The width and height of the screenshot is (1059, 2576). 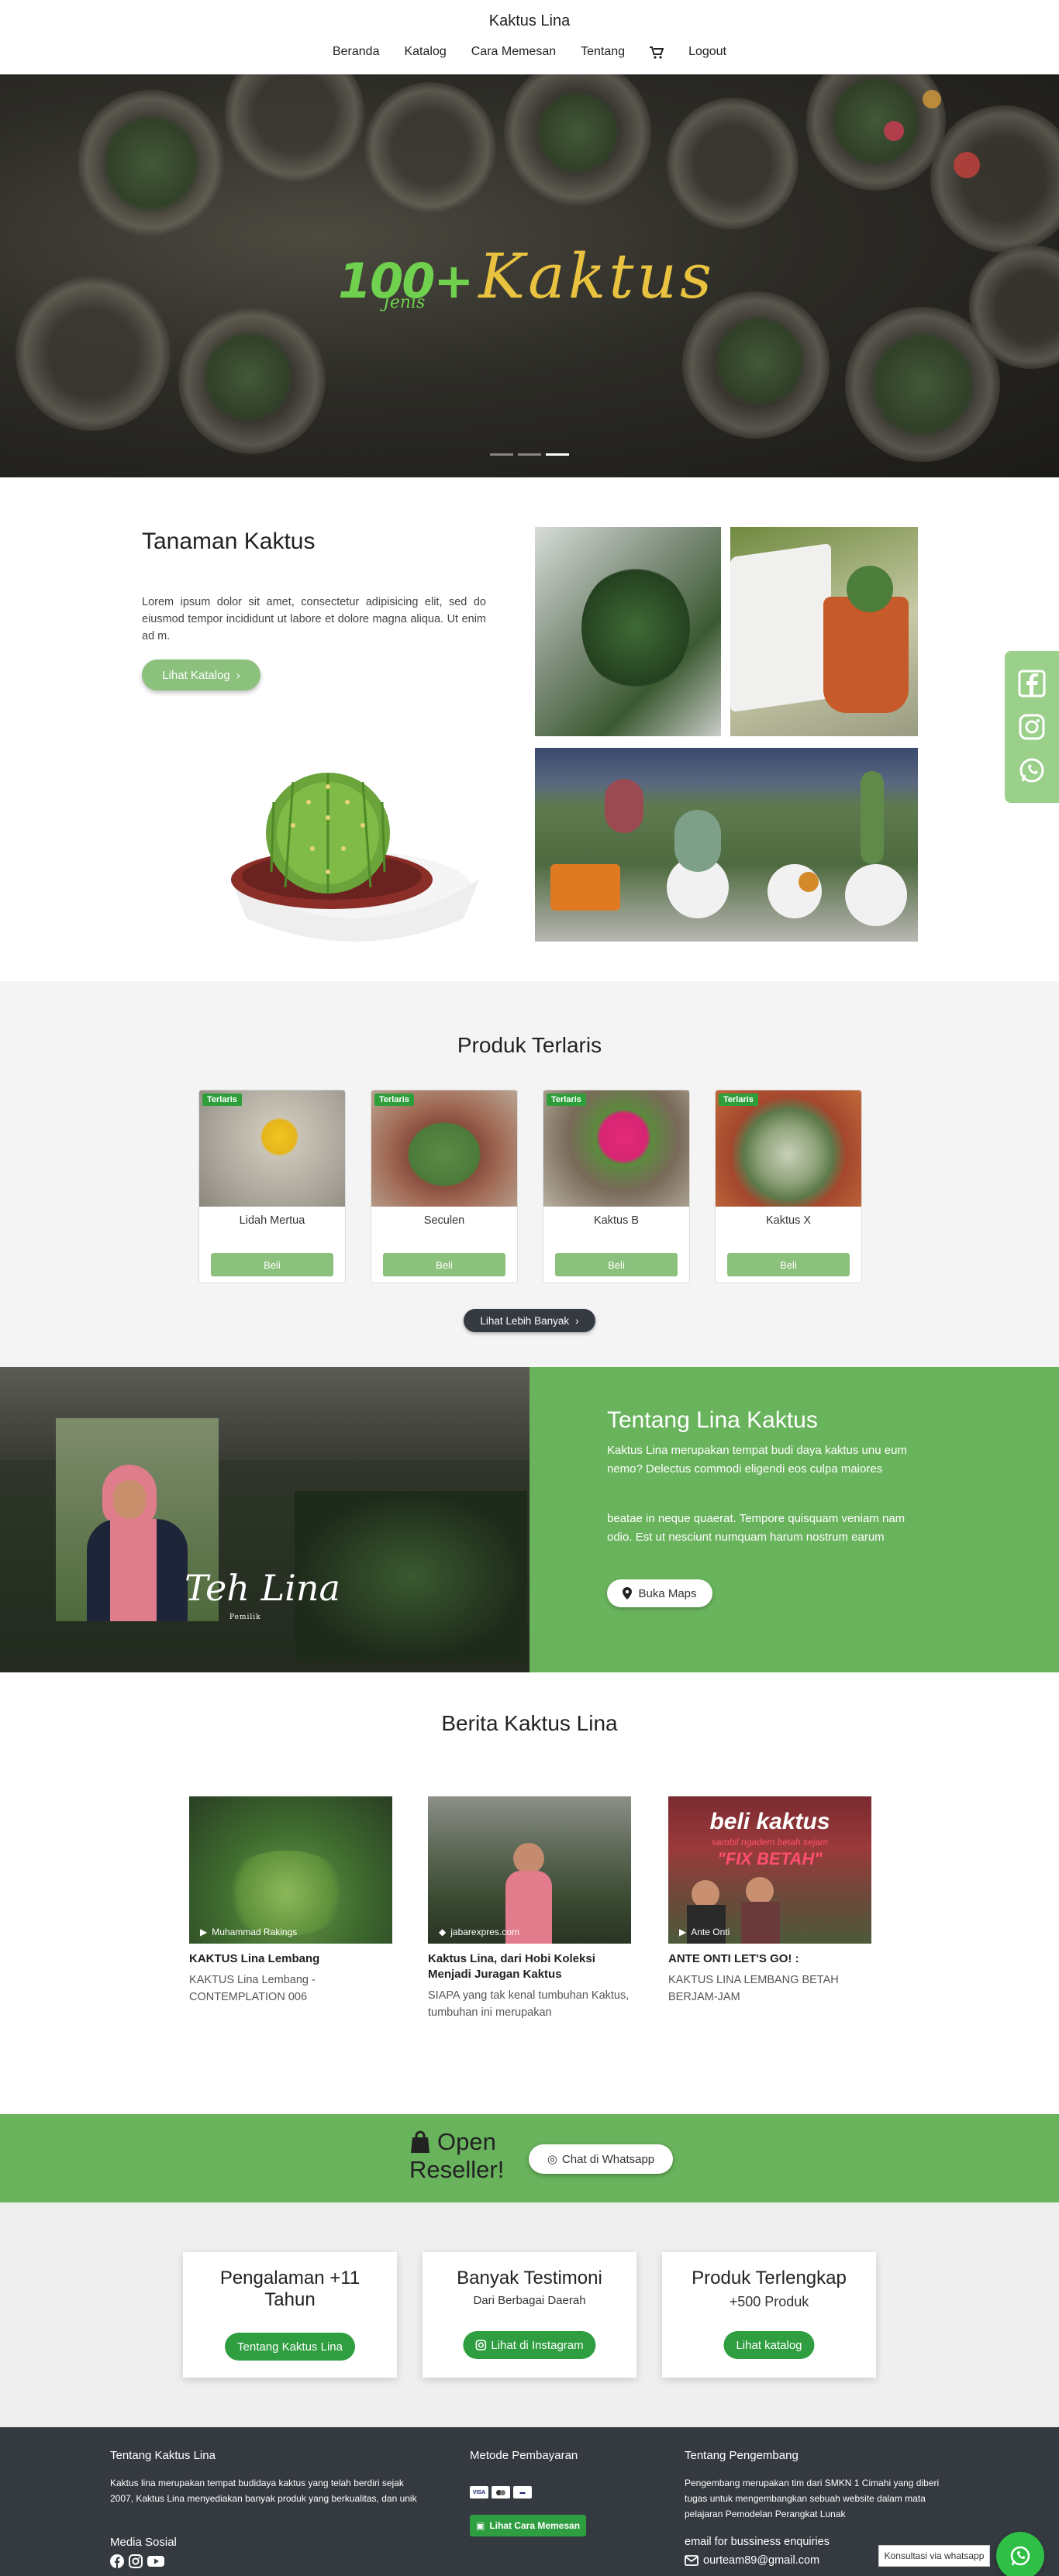 I want to click on whatsapp-icon, so click(x=1032, y=770).